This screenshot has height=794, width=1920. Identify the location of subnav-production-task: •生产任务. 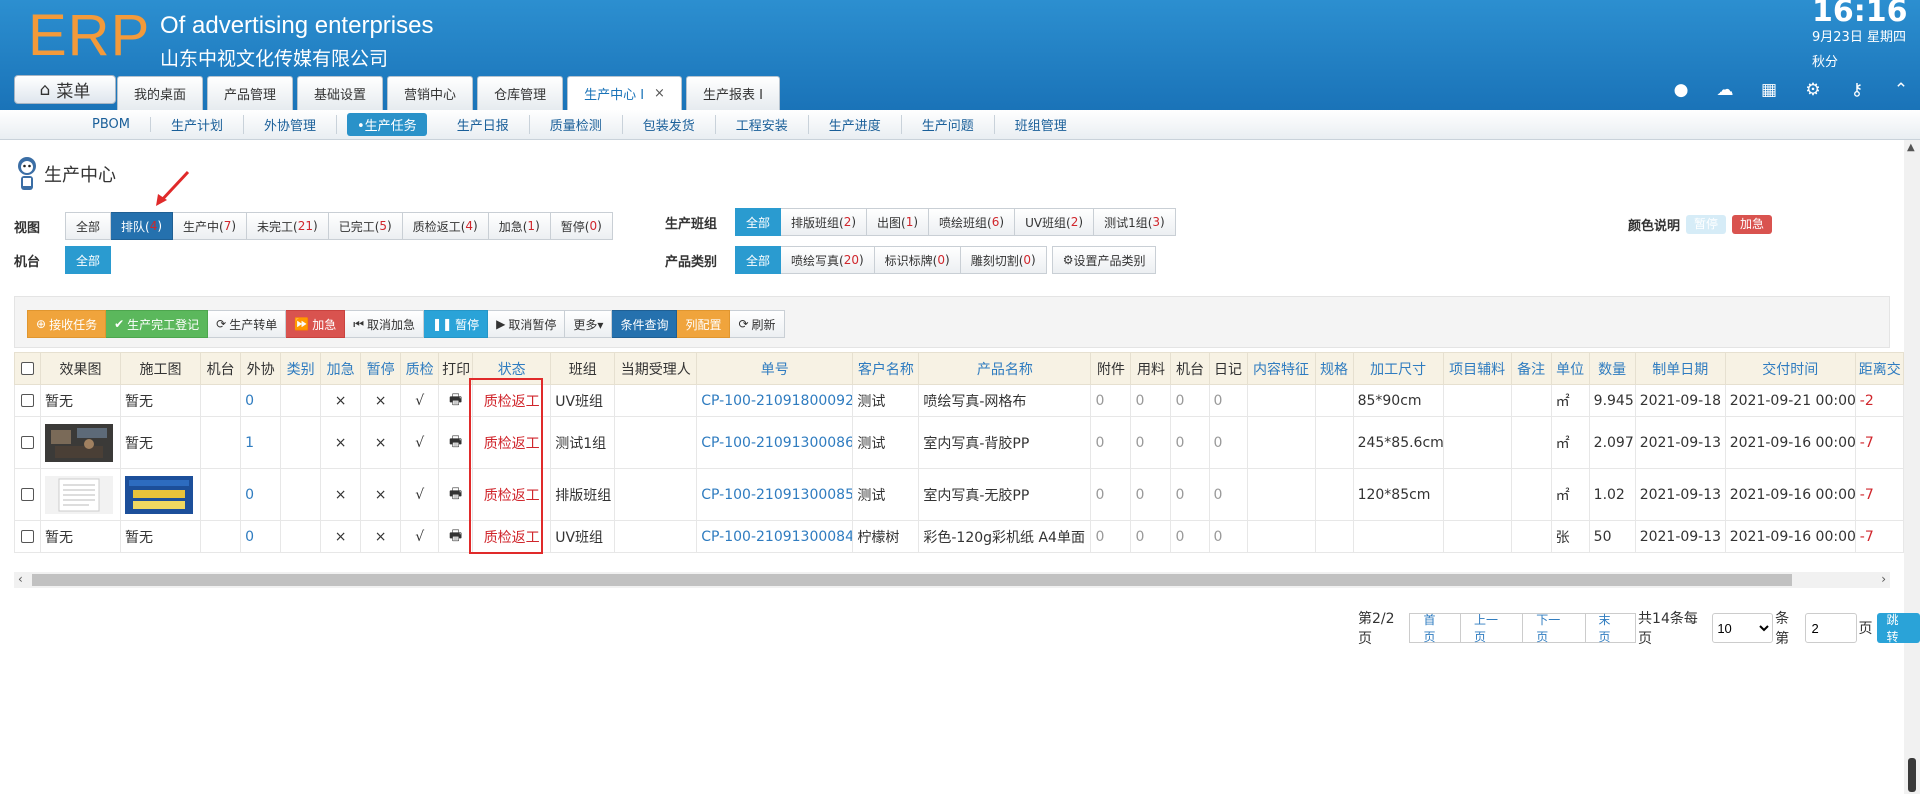
(387, 124).